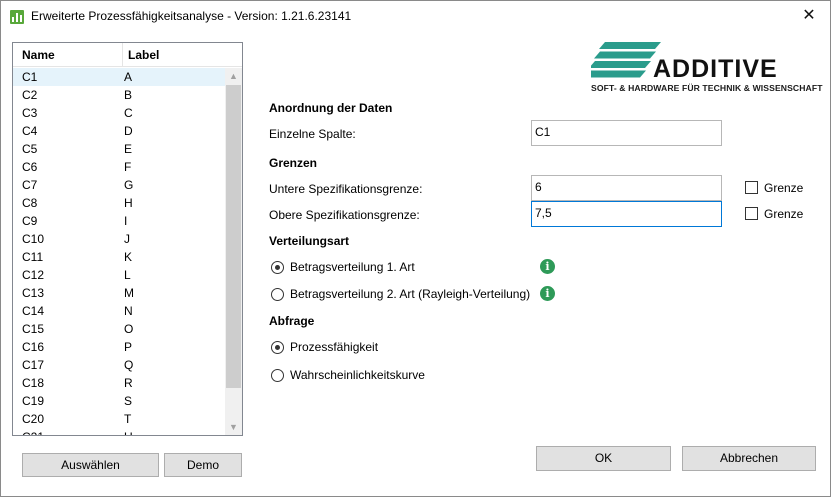  Describe the element at coordinates (203, 465) in the screenshot. I see `demo-button: Demo` at that location.